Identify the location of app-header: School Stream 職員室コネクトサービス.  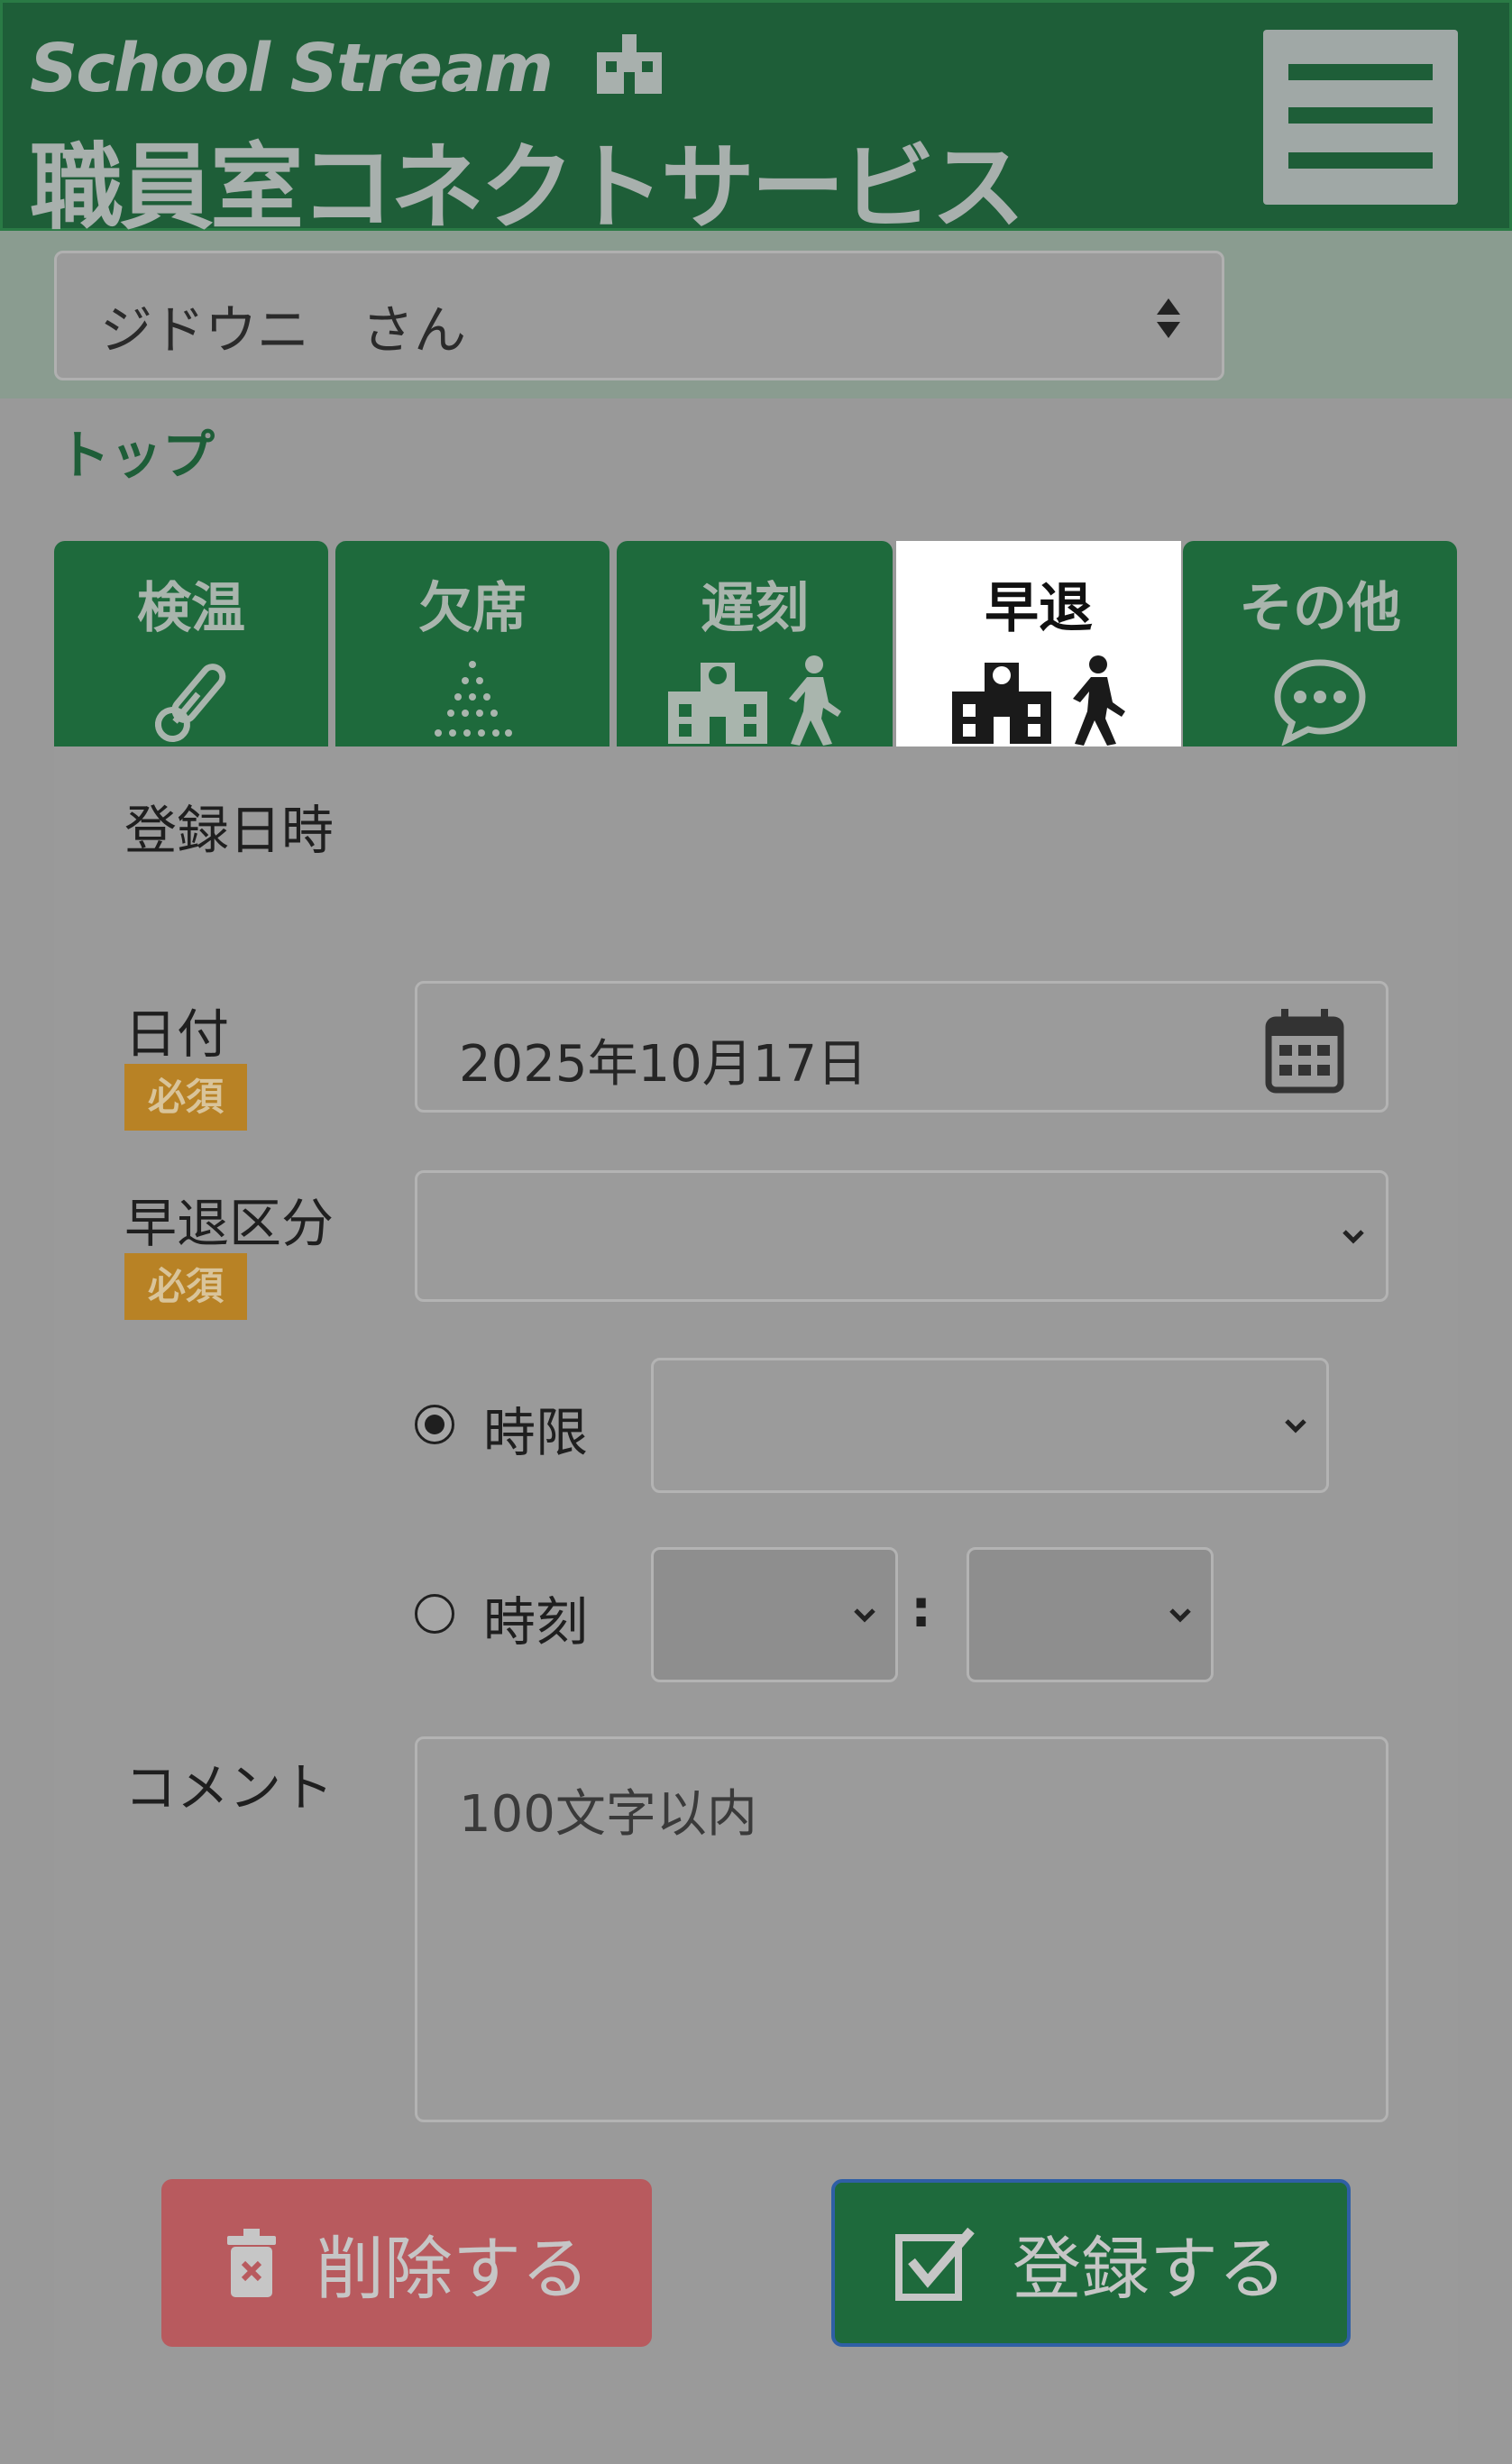
(756, 121).